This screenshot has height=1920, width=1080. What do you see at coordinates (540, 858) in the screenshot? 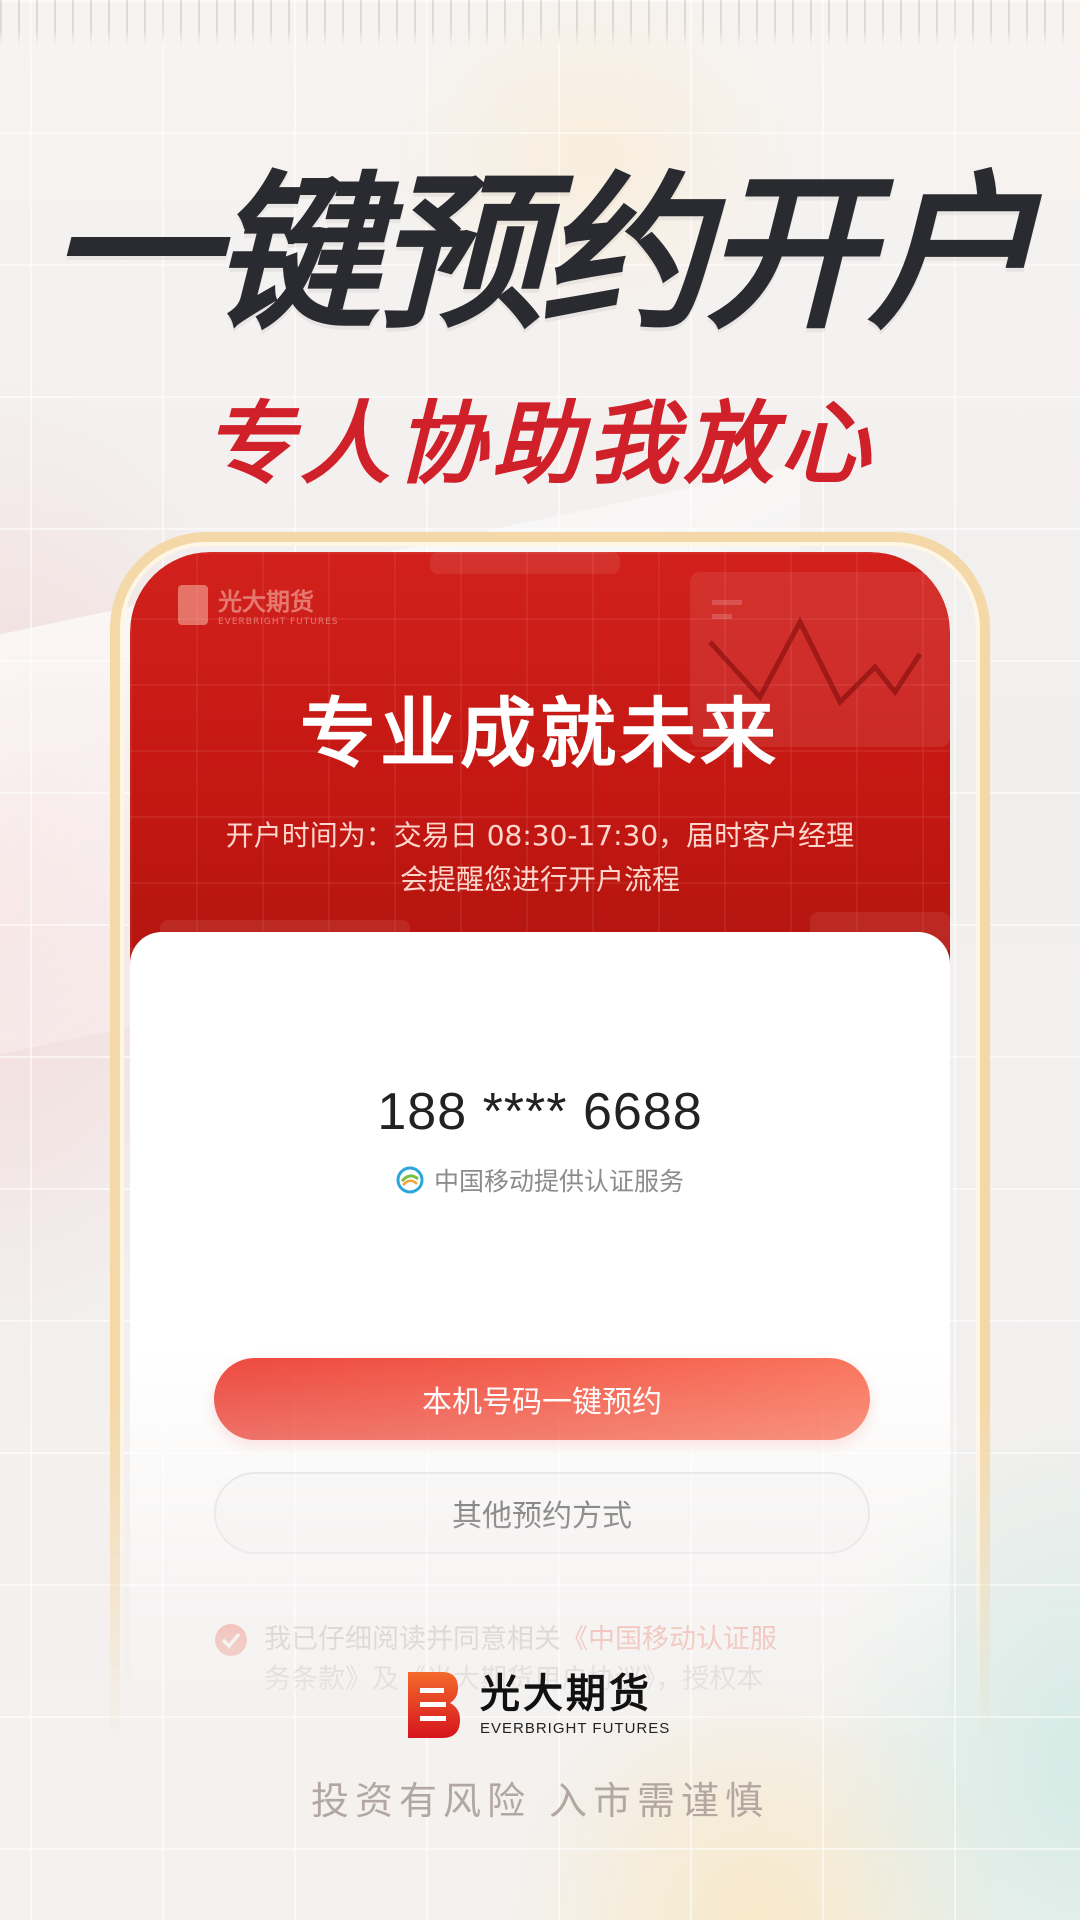
I see `hero-description: 开户时间为：交易日 08:30-17:30，届时客户经理 会提醒您进行开户流程` at bounding box center [540, 858].